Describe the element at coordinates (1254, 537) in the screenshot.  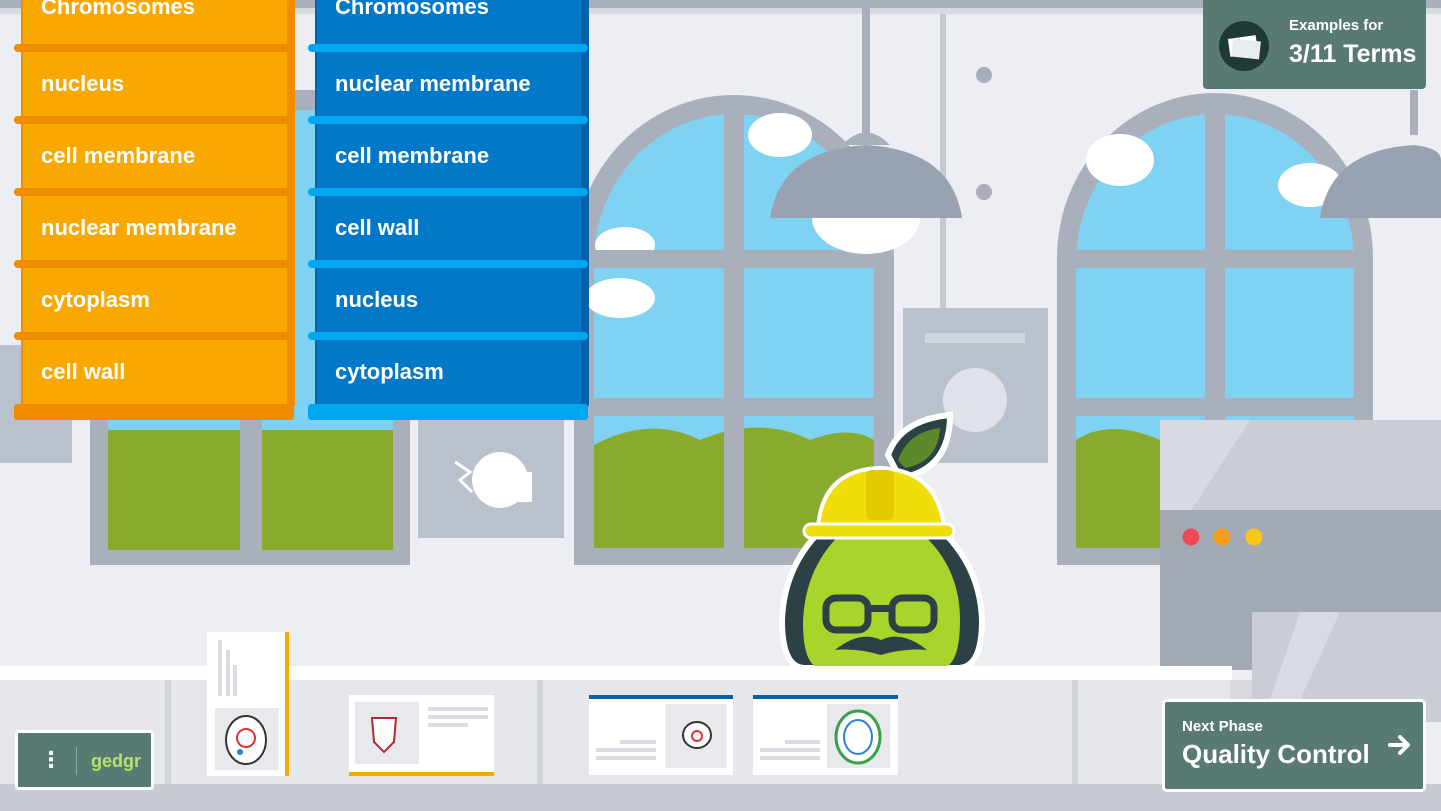
I see `machine-light-yellow` at that location.